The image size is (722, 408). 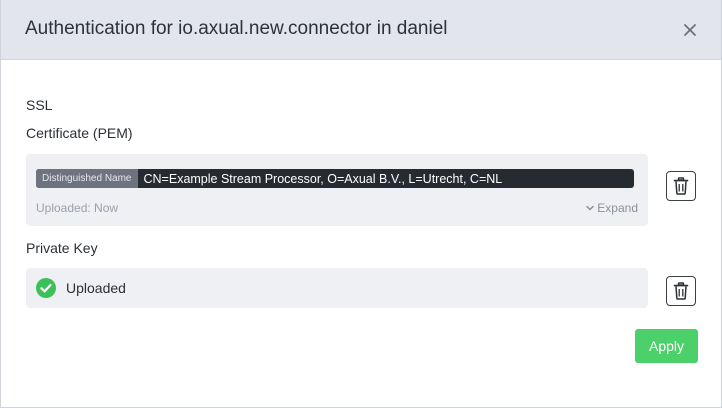 I want to click on close-icon, so click(x=690, y=30).